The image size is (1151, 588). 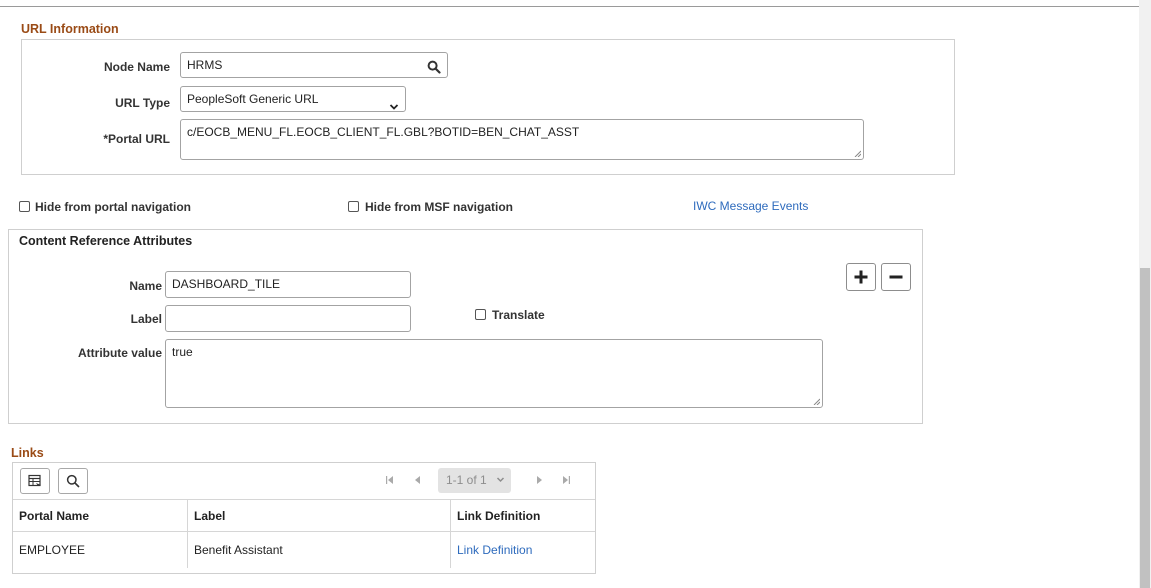 What do you see at coordinates (575, 6) in the screenshot?
I see `page-top-border` at bounding box center [575, 6].